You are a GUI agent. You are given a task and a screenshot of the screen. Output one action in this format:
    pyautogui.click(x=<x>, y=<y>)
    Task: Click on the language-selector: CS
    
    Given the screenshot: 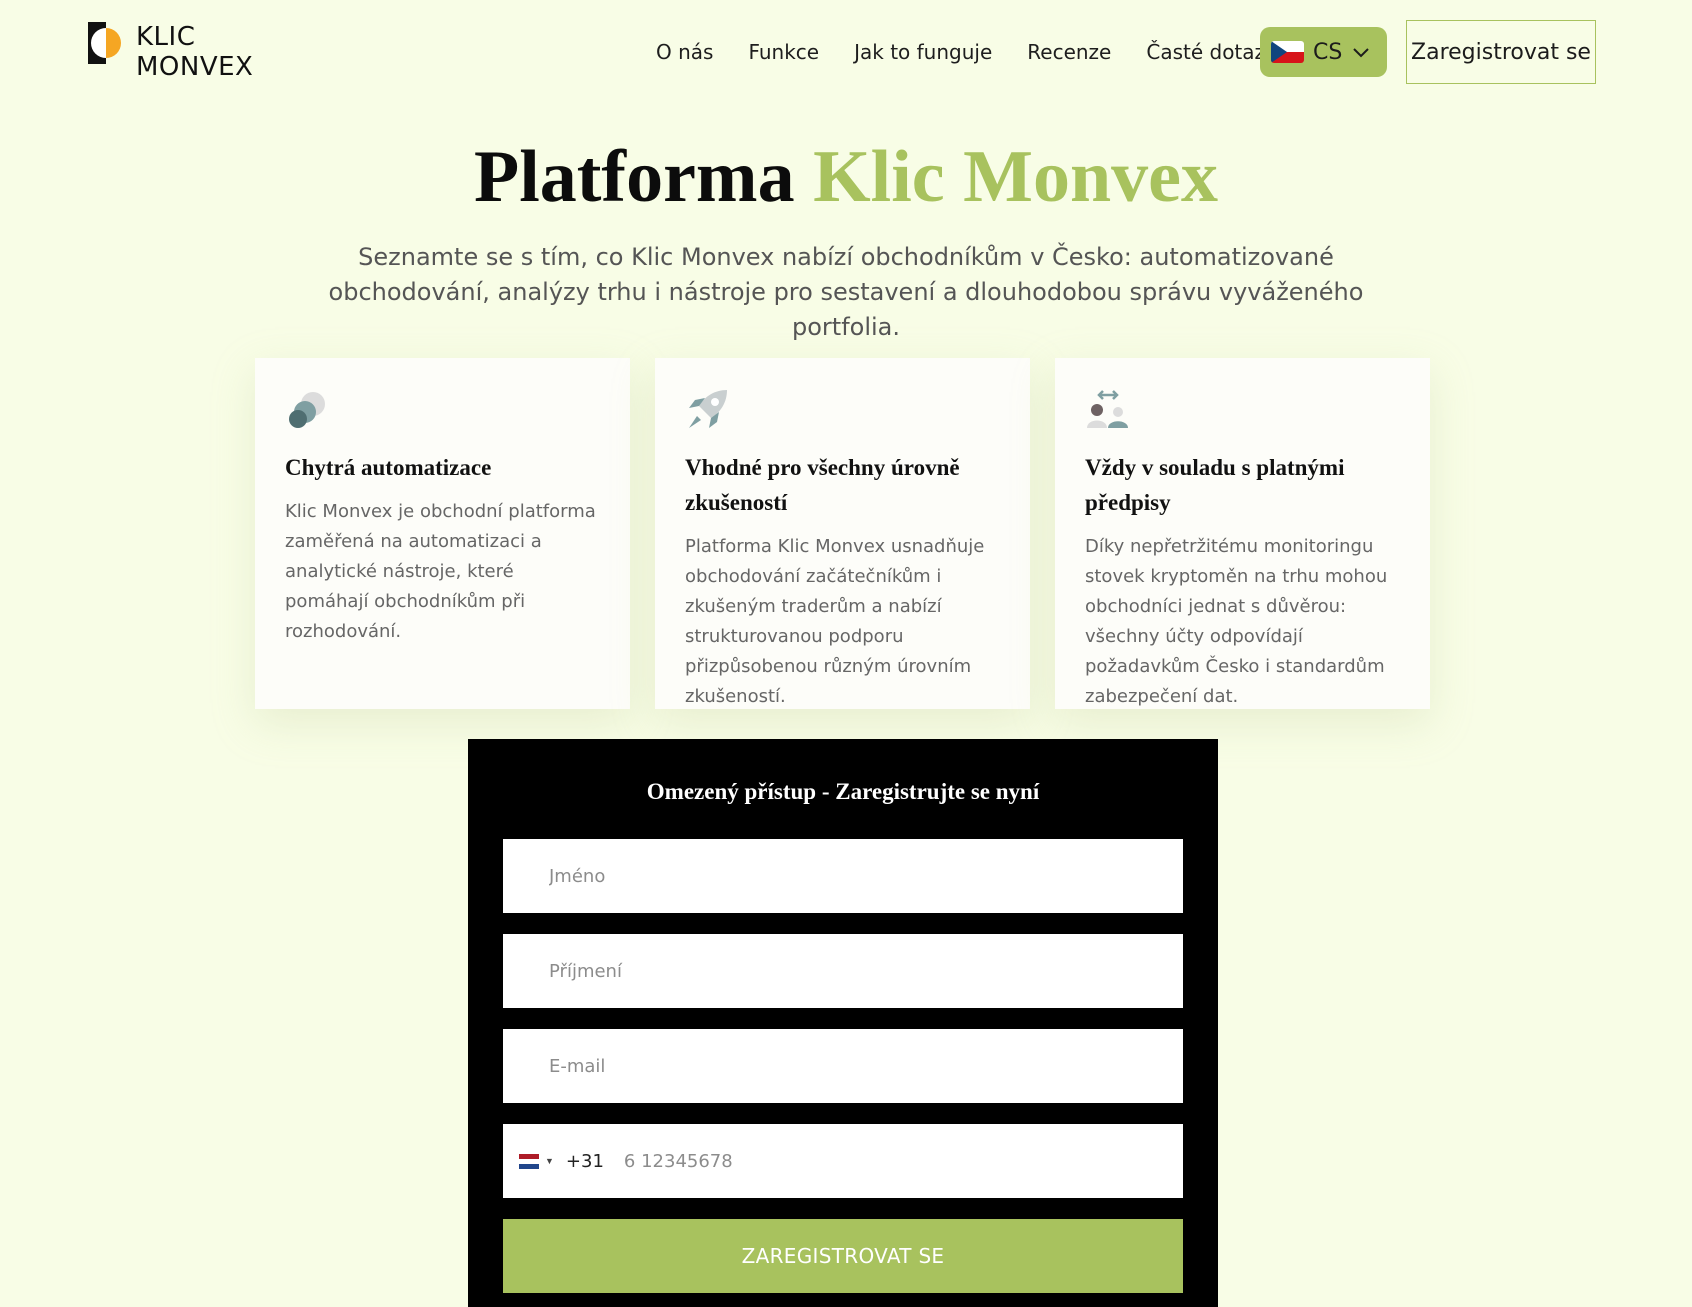 What is the action you would take?
    pyautogui.click(x=1323, y=52)
    